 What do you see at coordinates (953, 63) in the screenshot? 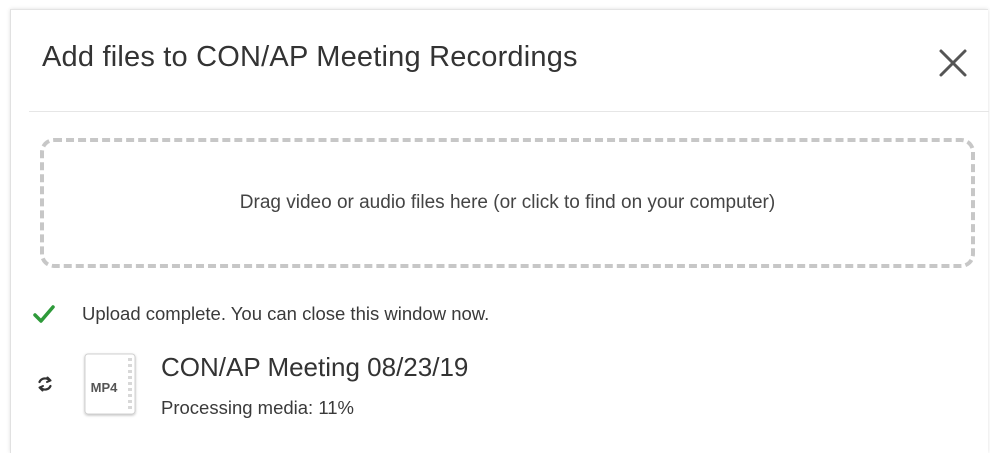
I see `close-icon` at bounding box center [953, 63].